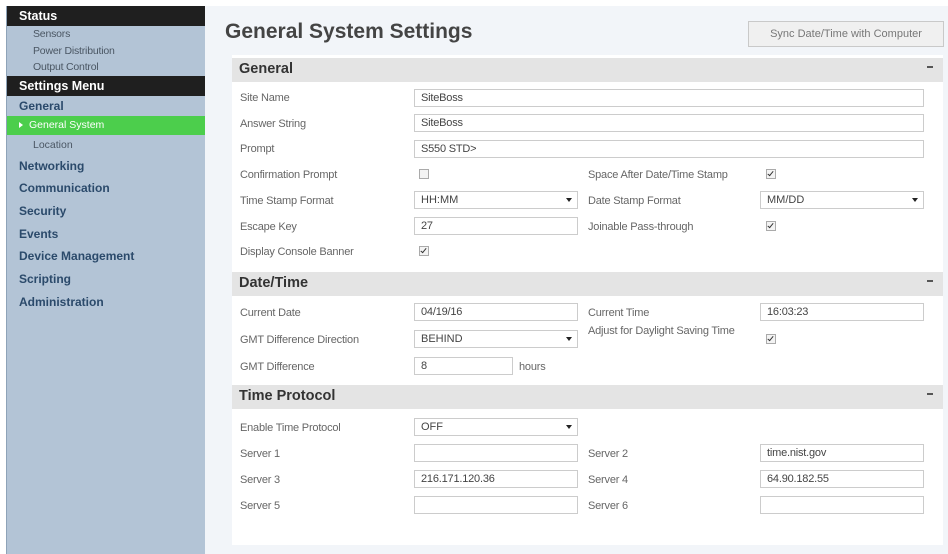 This screenshot has height=554, width=948. Describe the element at coordinates (496, 226) in the screenshot. I see `escape-key-input: 27` at that location.